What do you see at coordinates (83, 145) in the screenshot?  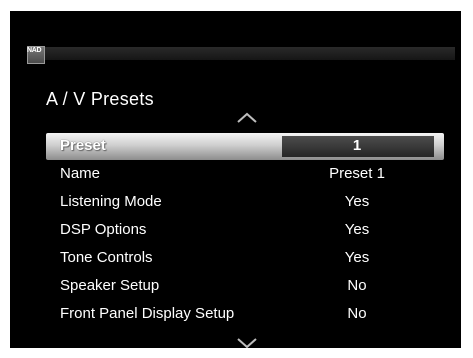 I see `menu-item-label: Preset` at bounding box center [83, 145].